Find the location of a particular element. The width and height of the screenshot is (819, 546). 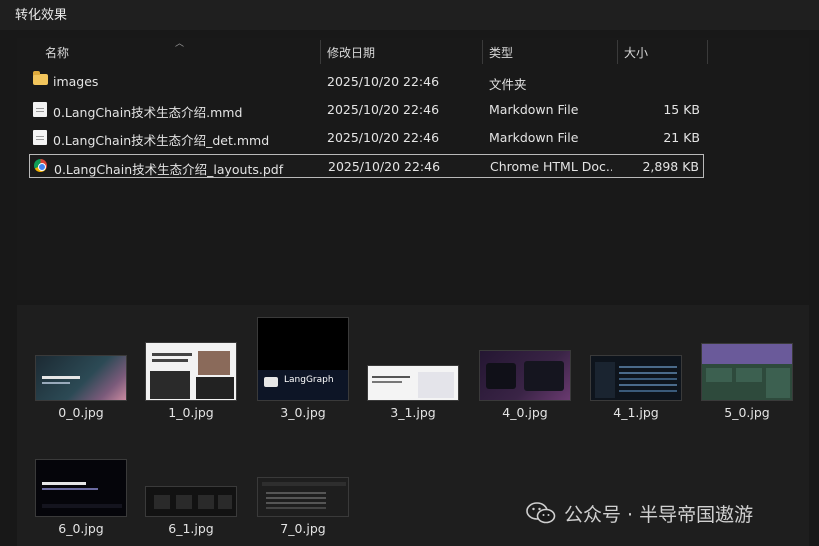

column-header-date: 修改日期 is located at coordinates (351, 52).